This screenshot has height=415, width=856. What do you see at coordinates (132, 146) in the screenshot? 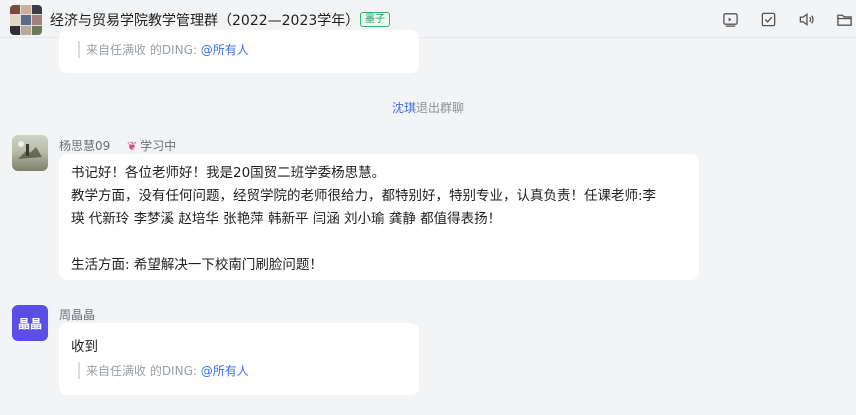
I see `status-heart-icon: ❦` at bounding box center [132, 146].